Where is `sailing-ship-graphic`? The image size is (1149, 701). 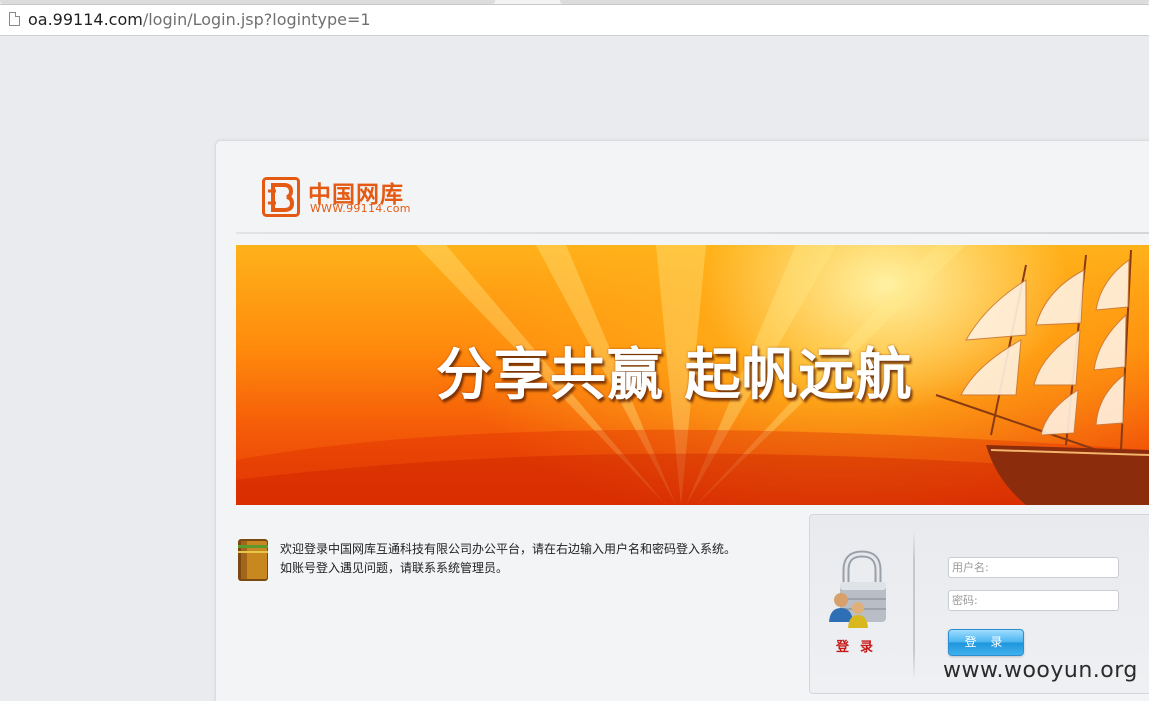 sailing-ship-graphic is located at coordinates (1042, 377).